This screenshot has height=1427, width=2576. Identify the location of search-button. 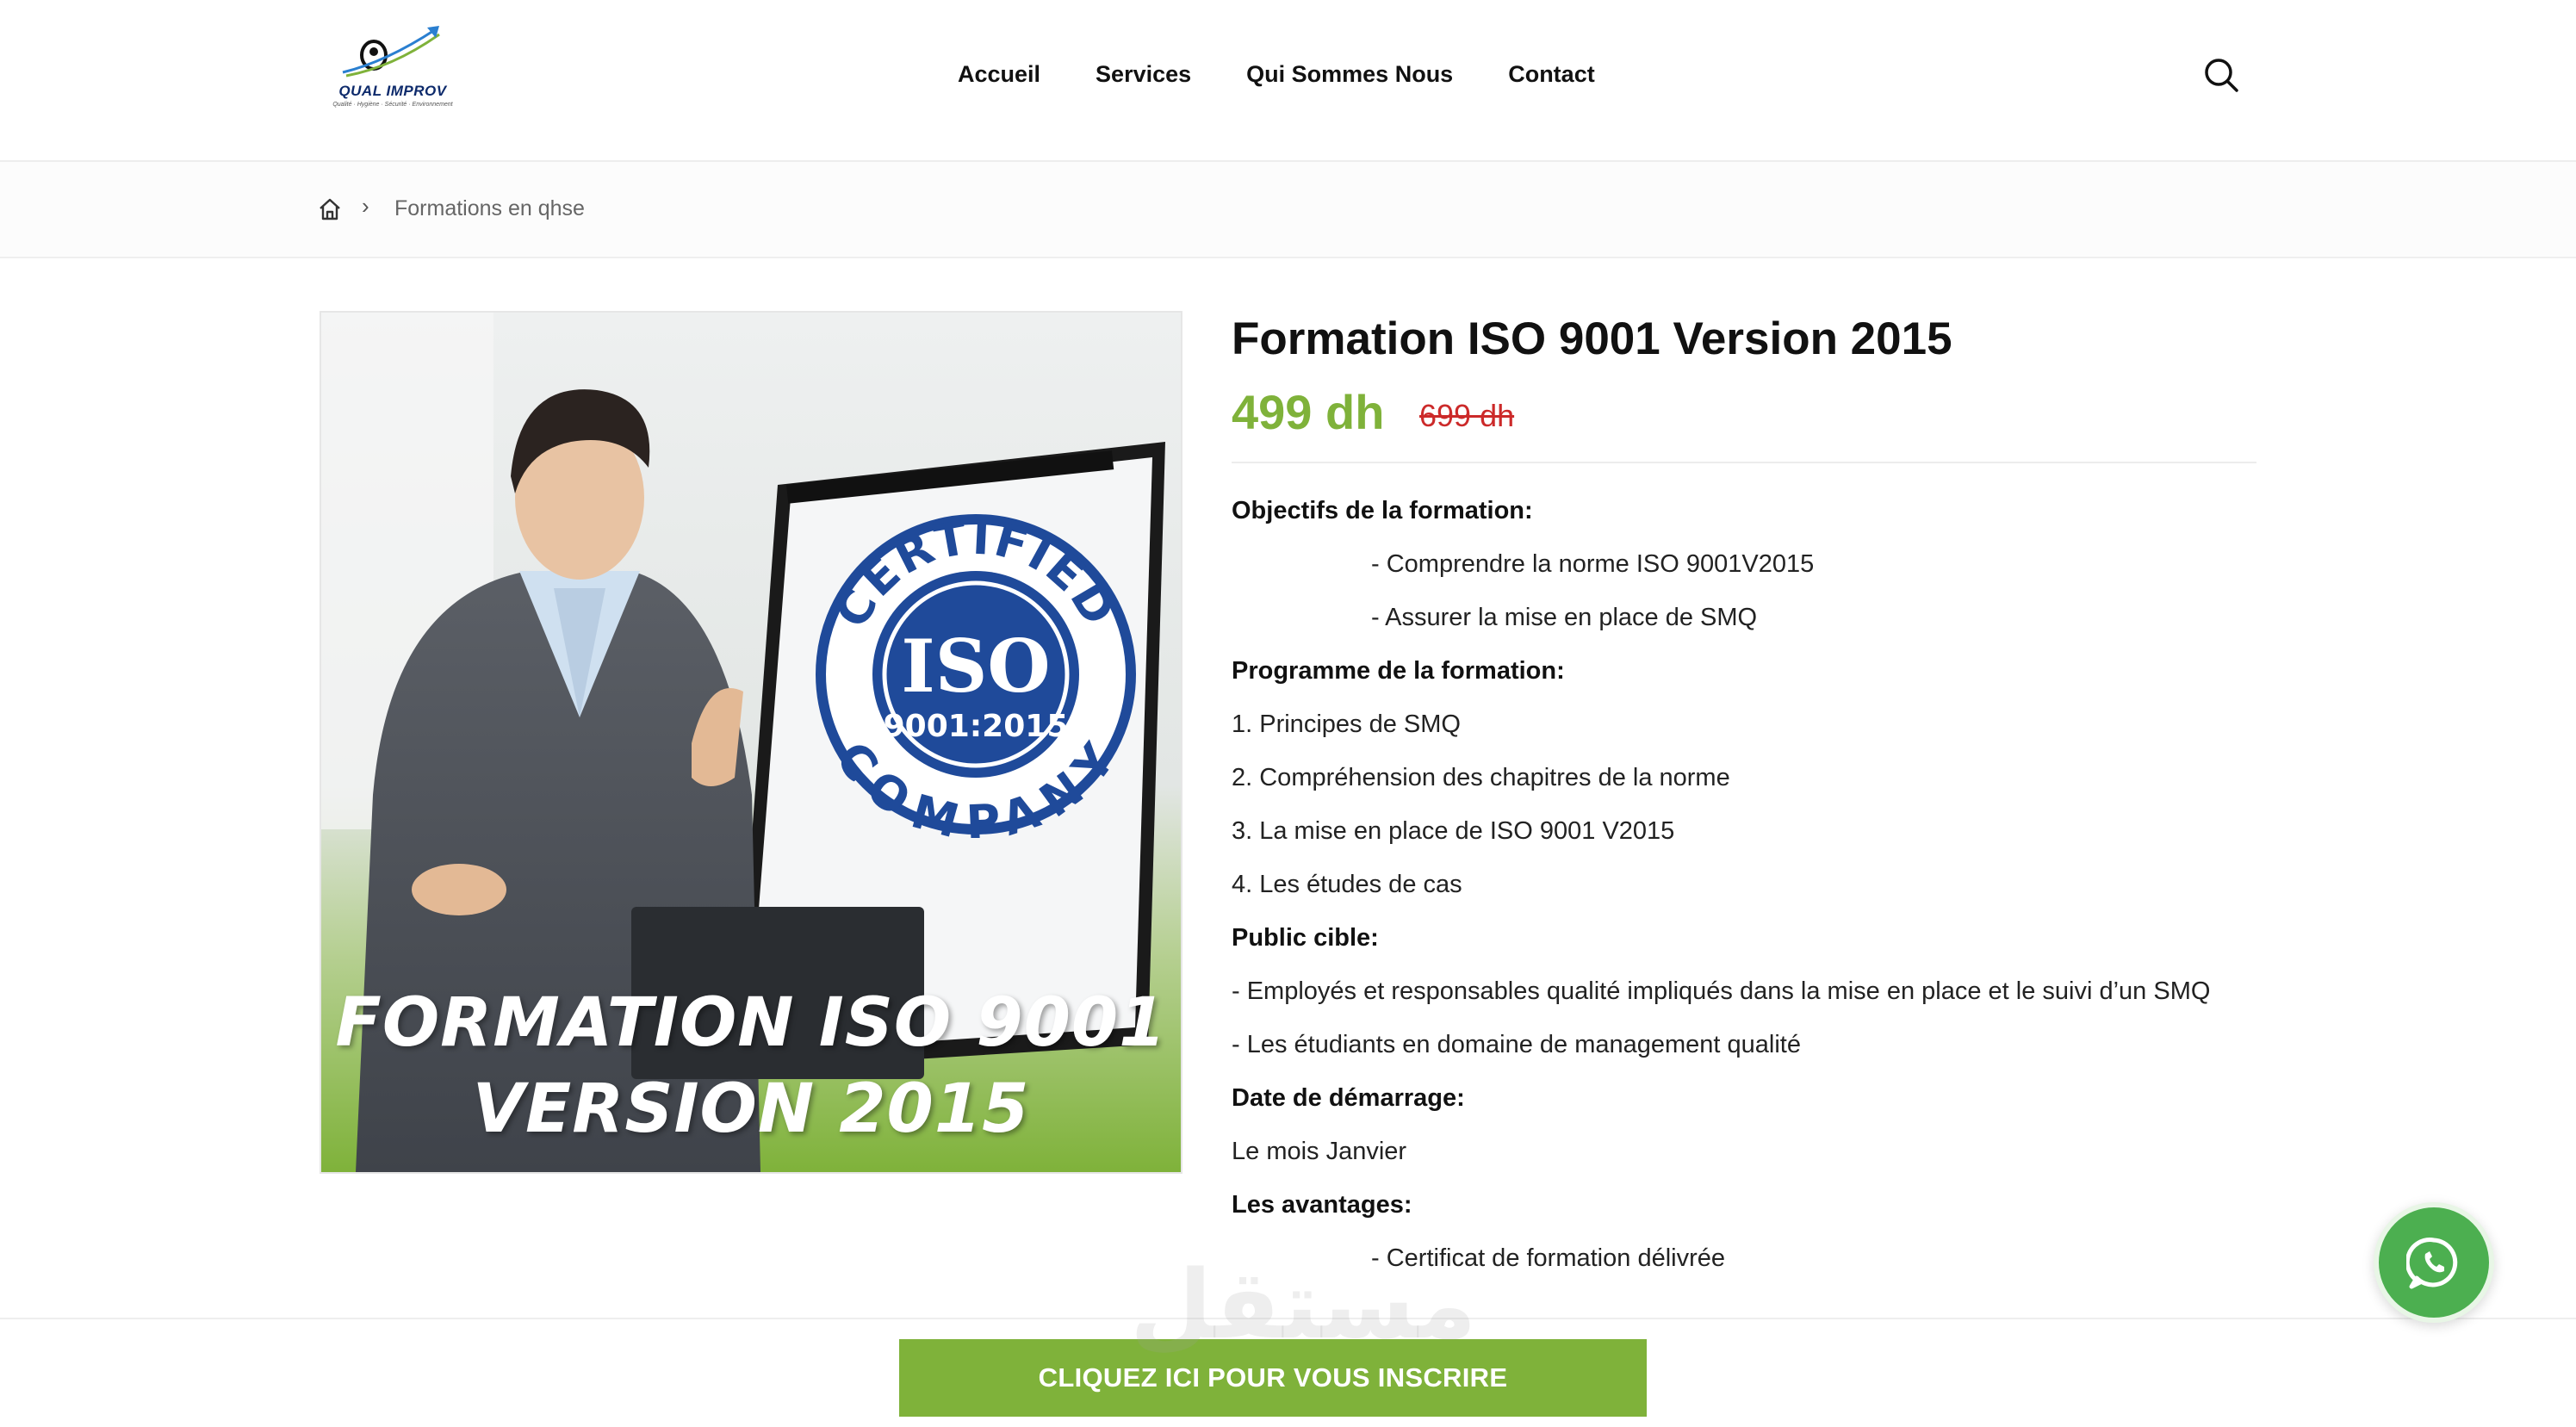
(2221, 75).